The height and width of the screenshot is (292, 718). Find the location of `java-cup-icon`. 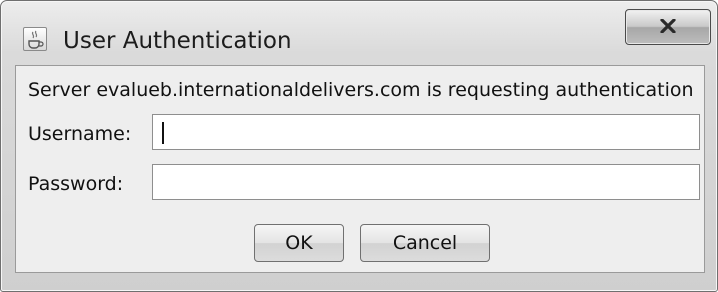

java-cup-icon is located at coordinates (35, 39).